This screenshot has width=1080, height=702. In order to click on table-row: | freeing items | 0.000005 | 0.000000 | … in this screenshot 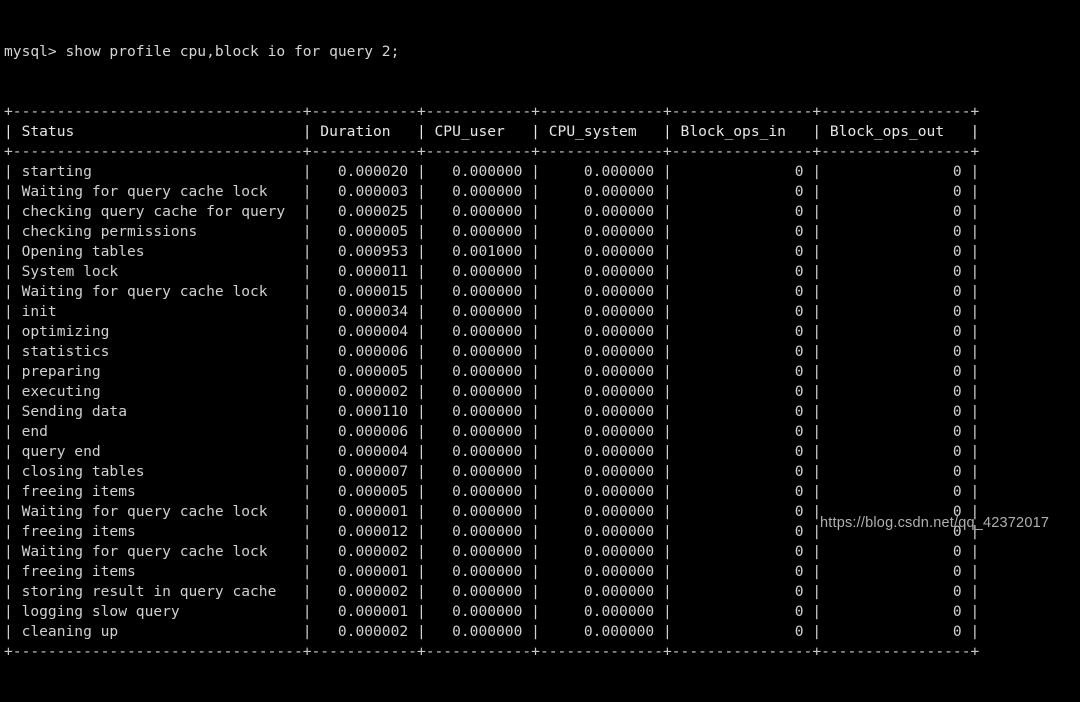, I will do `click(492, 491)`.